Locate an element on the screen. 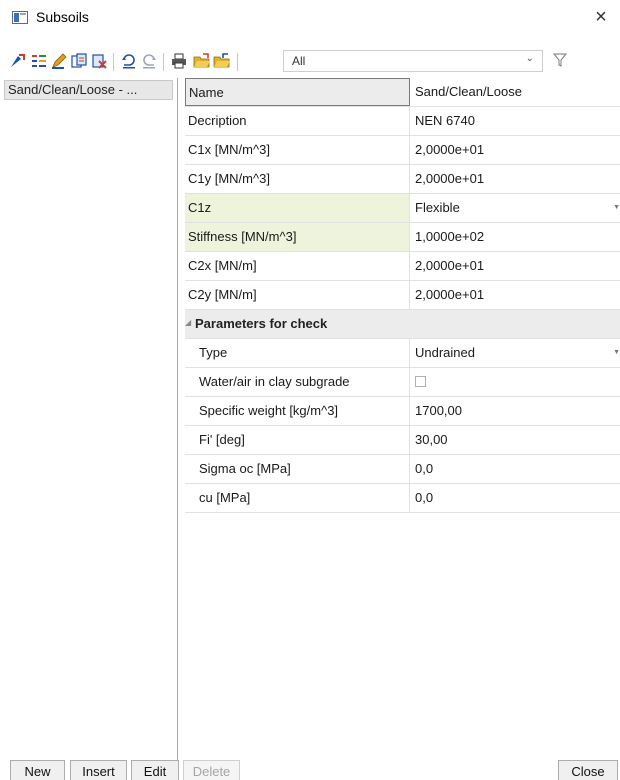 The width and height of the screenshot is (620, 780). property-label: C2x [MN/m] is located at coordinates (297, 266).